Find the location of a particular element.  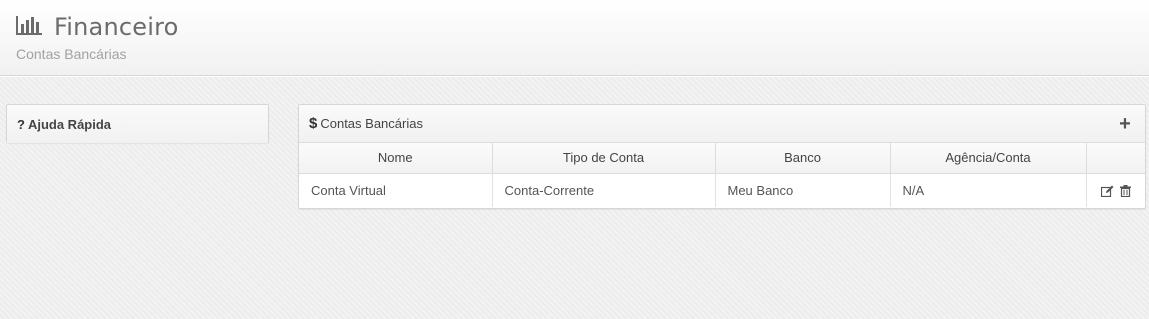

cell-tipo-conta: Conta-Corrente is located at coordinates (604, 190).